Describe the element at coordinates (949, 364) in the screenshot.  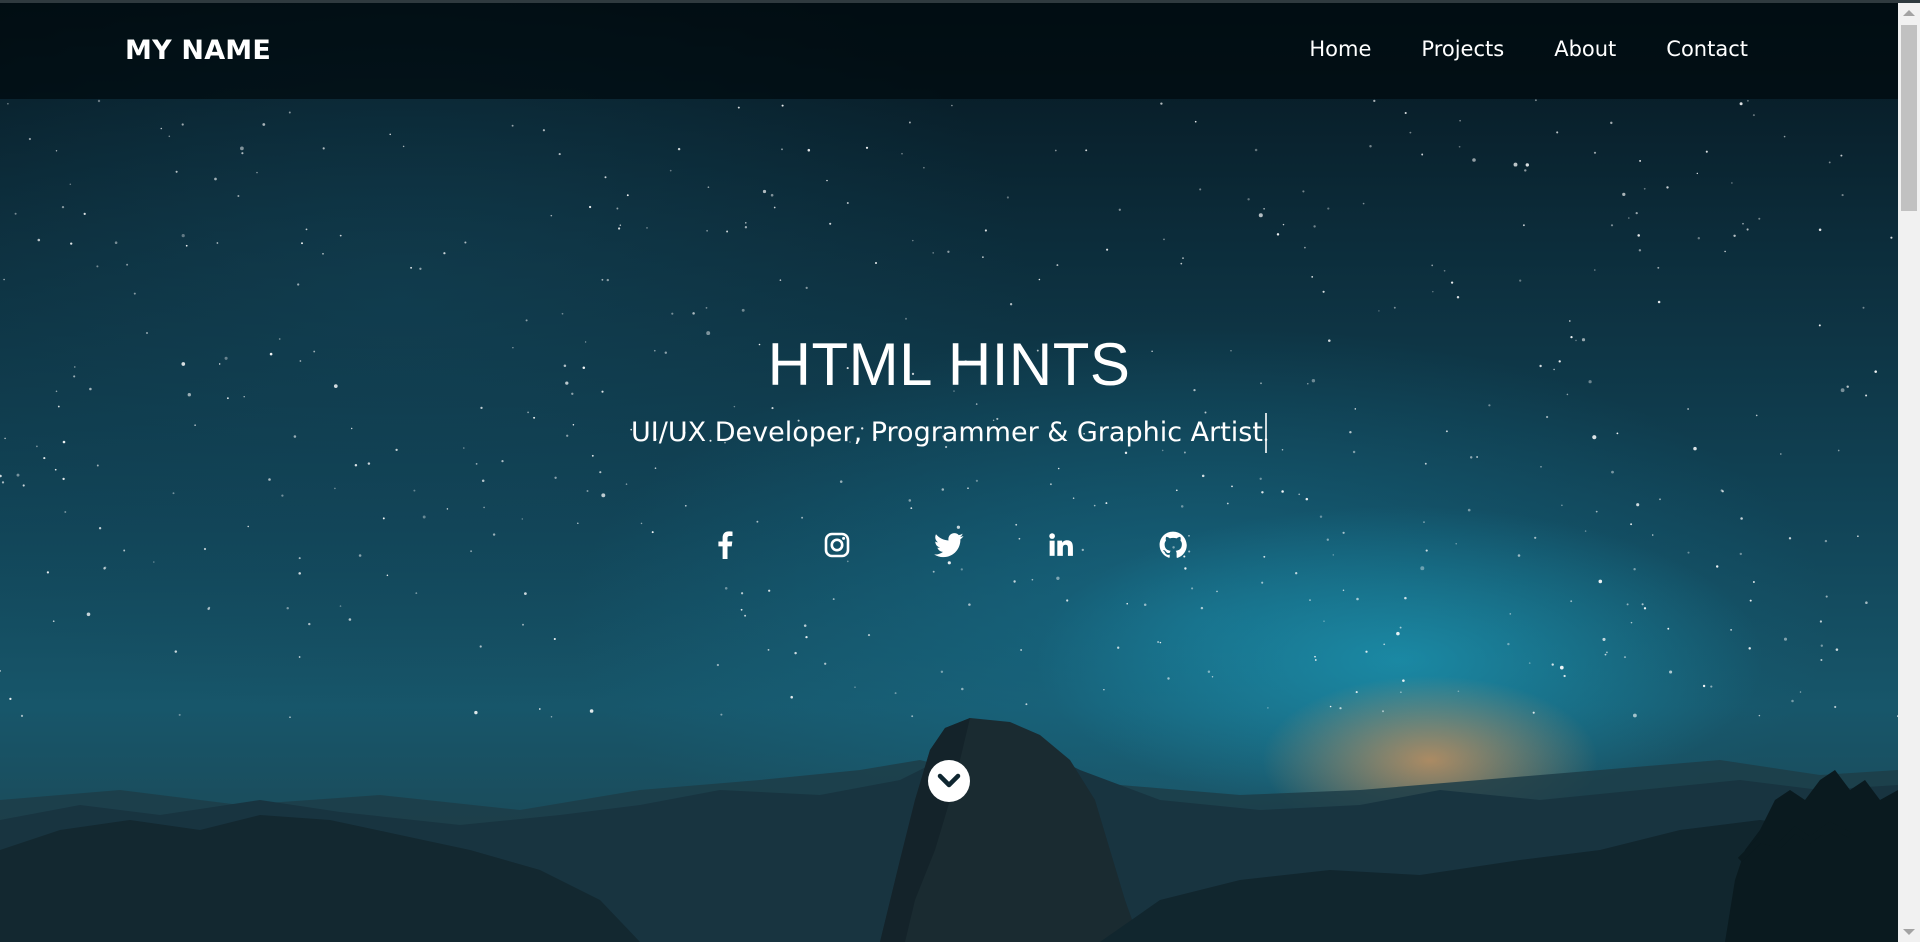
I see `hero-title: HTML HINTS` at that location.